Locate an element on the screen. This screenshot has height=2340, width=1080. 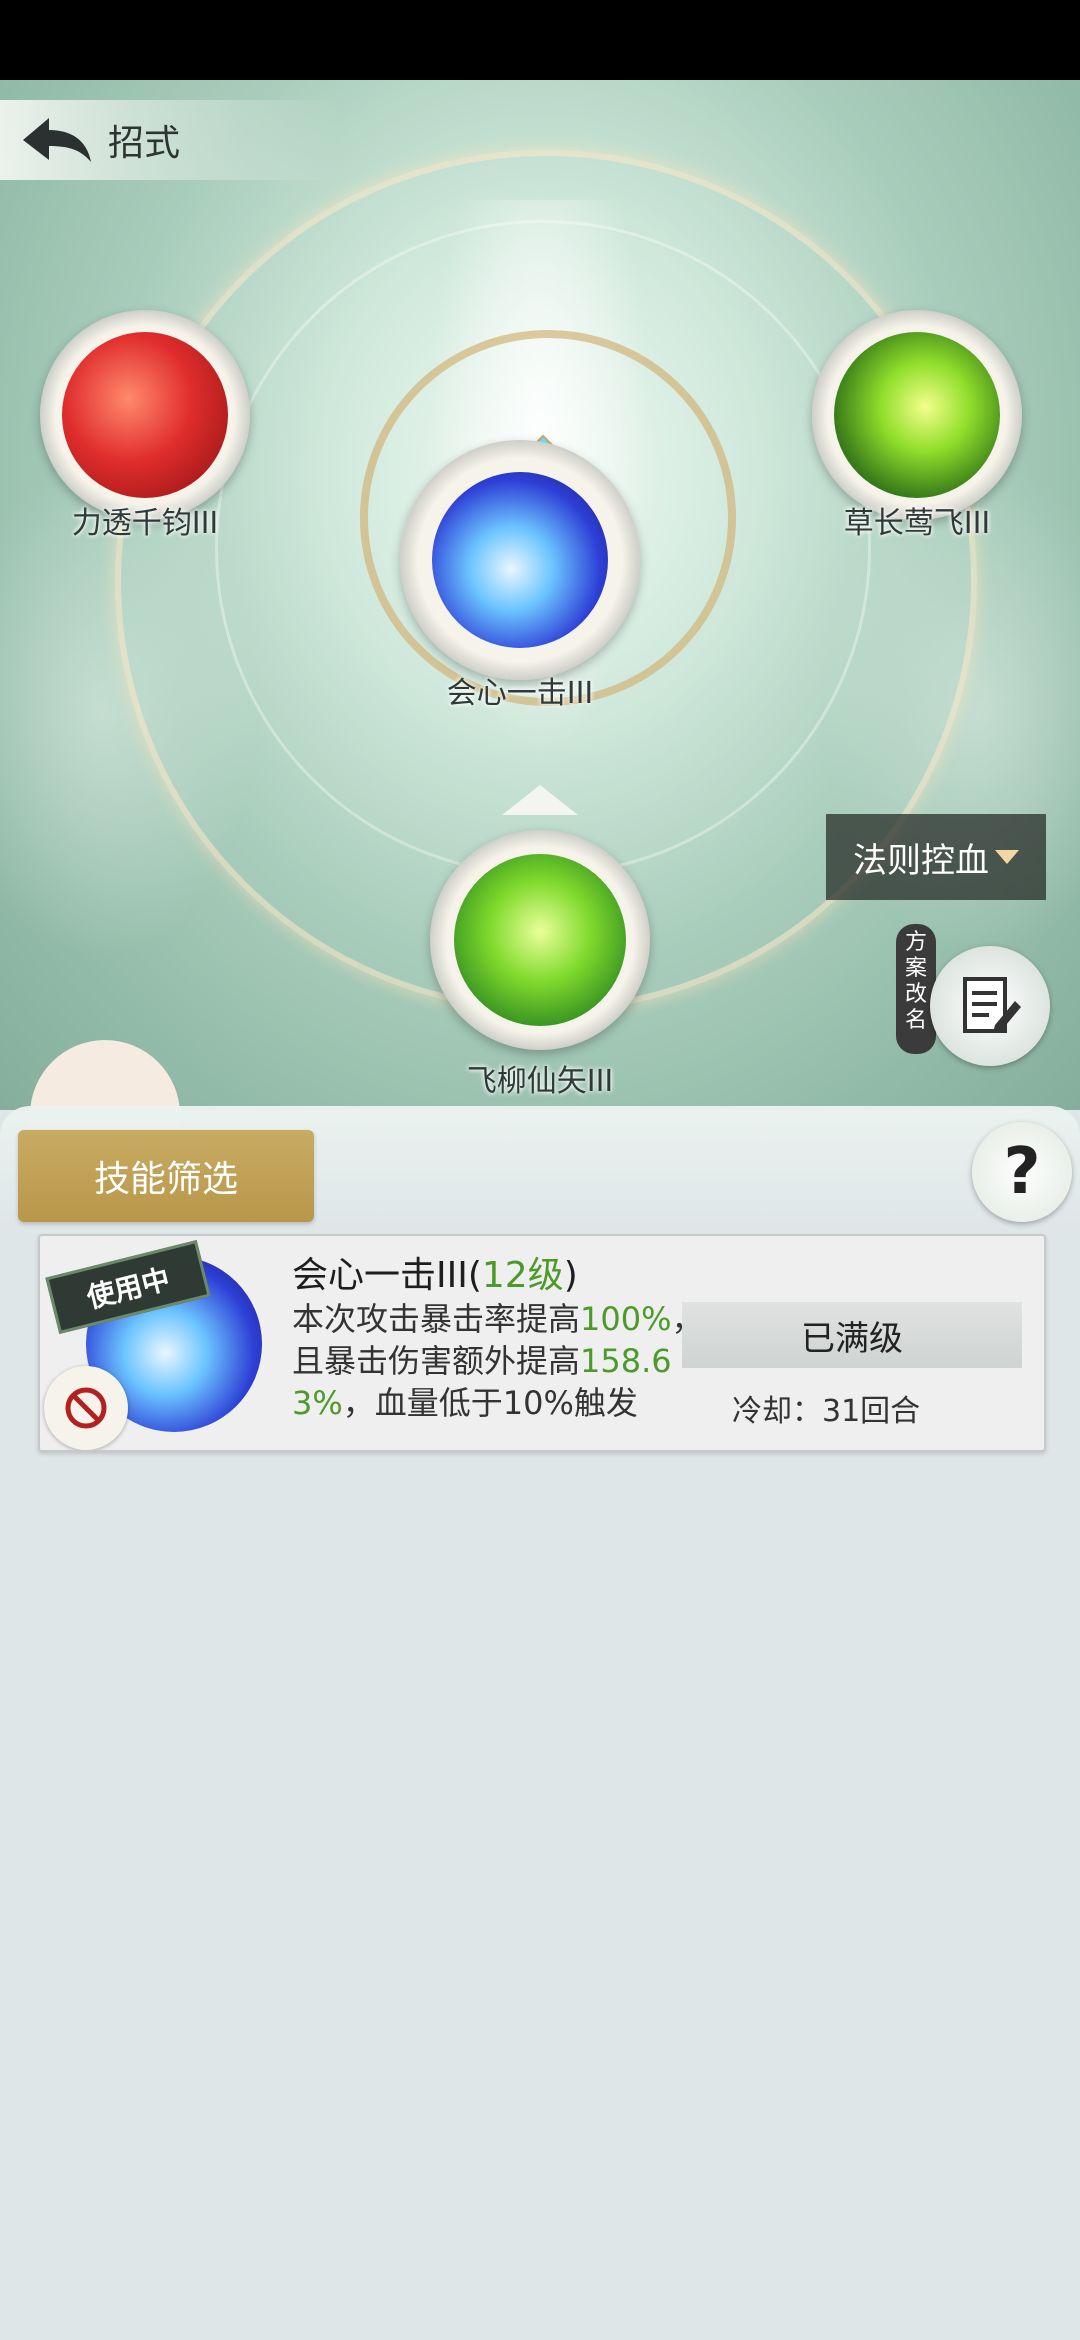
chevron-down-icon is located at coordinates (1007, 857).